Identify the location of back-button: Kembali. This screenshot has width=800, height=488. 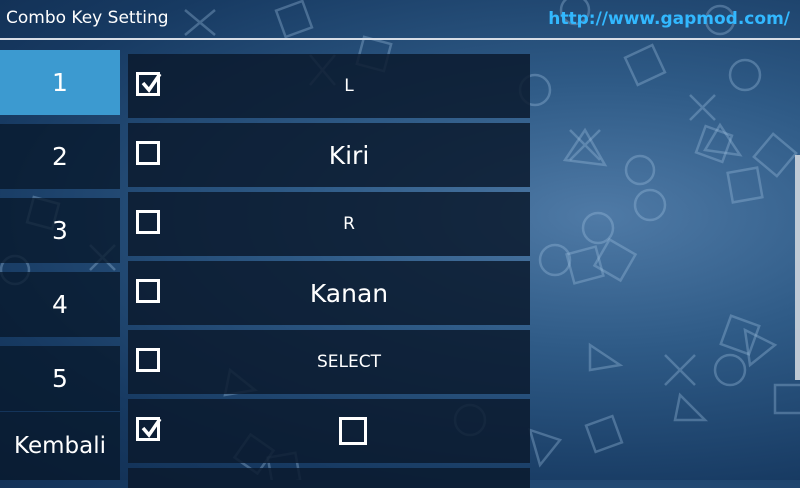
(60, 446).